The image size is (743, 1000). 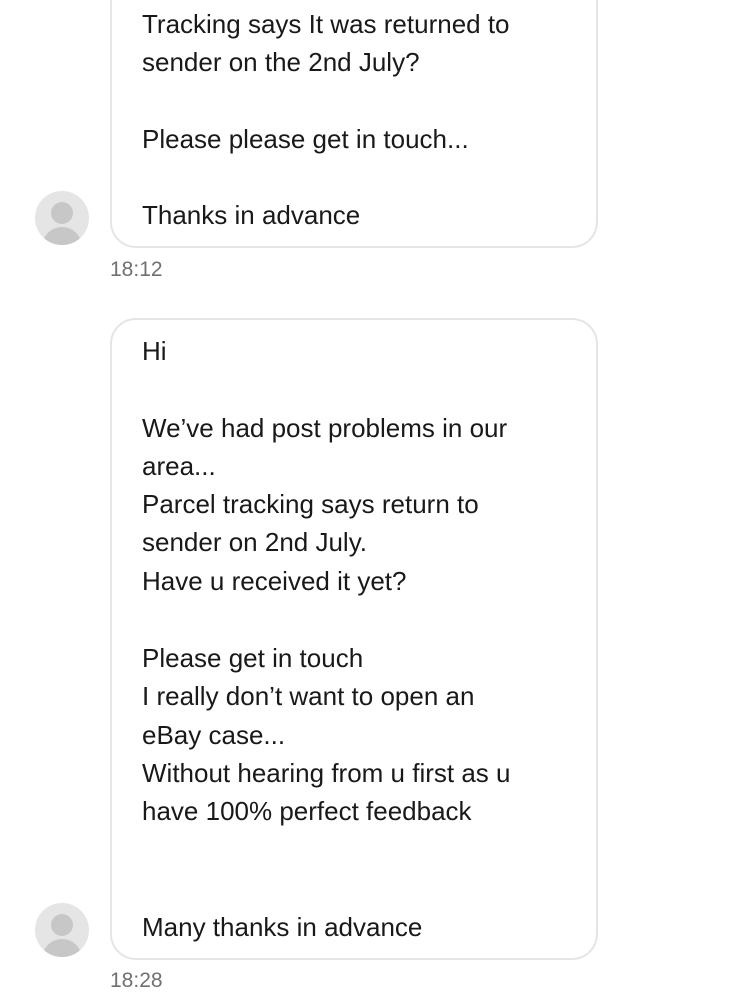 I want to click on message-line: Have u received it yet?, so click(x=274, y=581).